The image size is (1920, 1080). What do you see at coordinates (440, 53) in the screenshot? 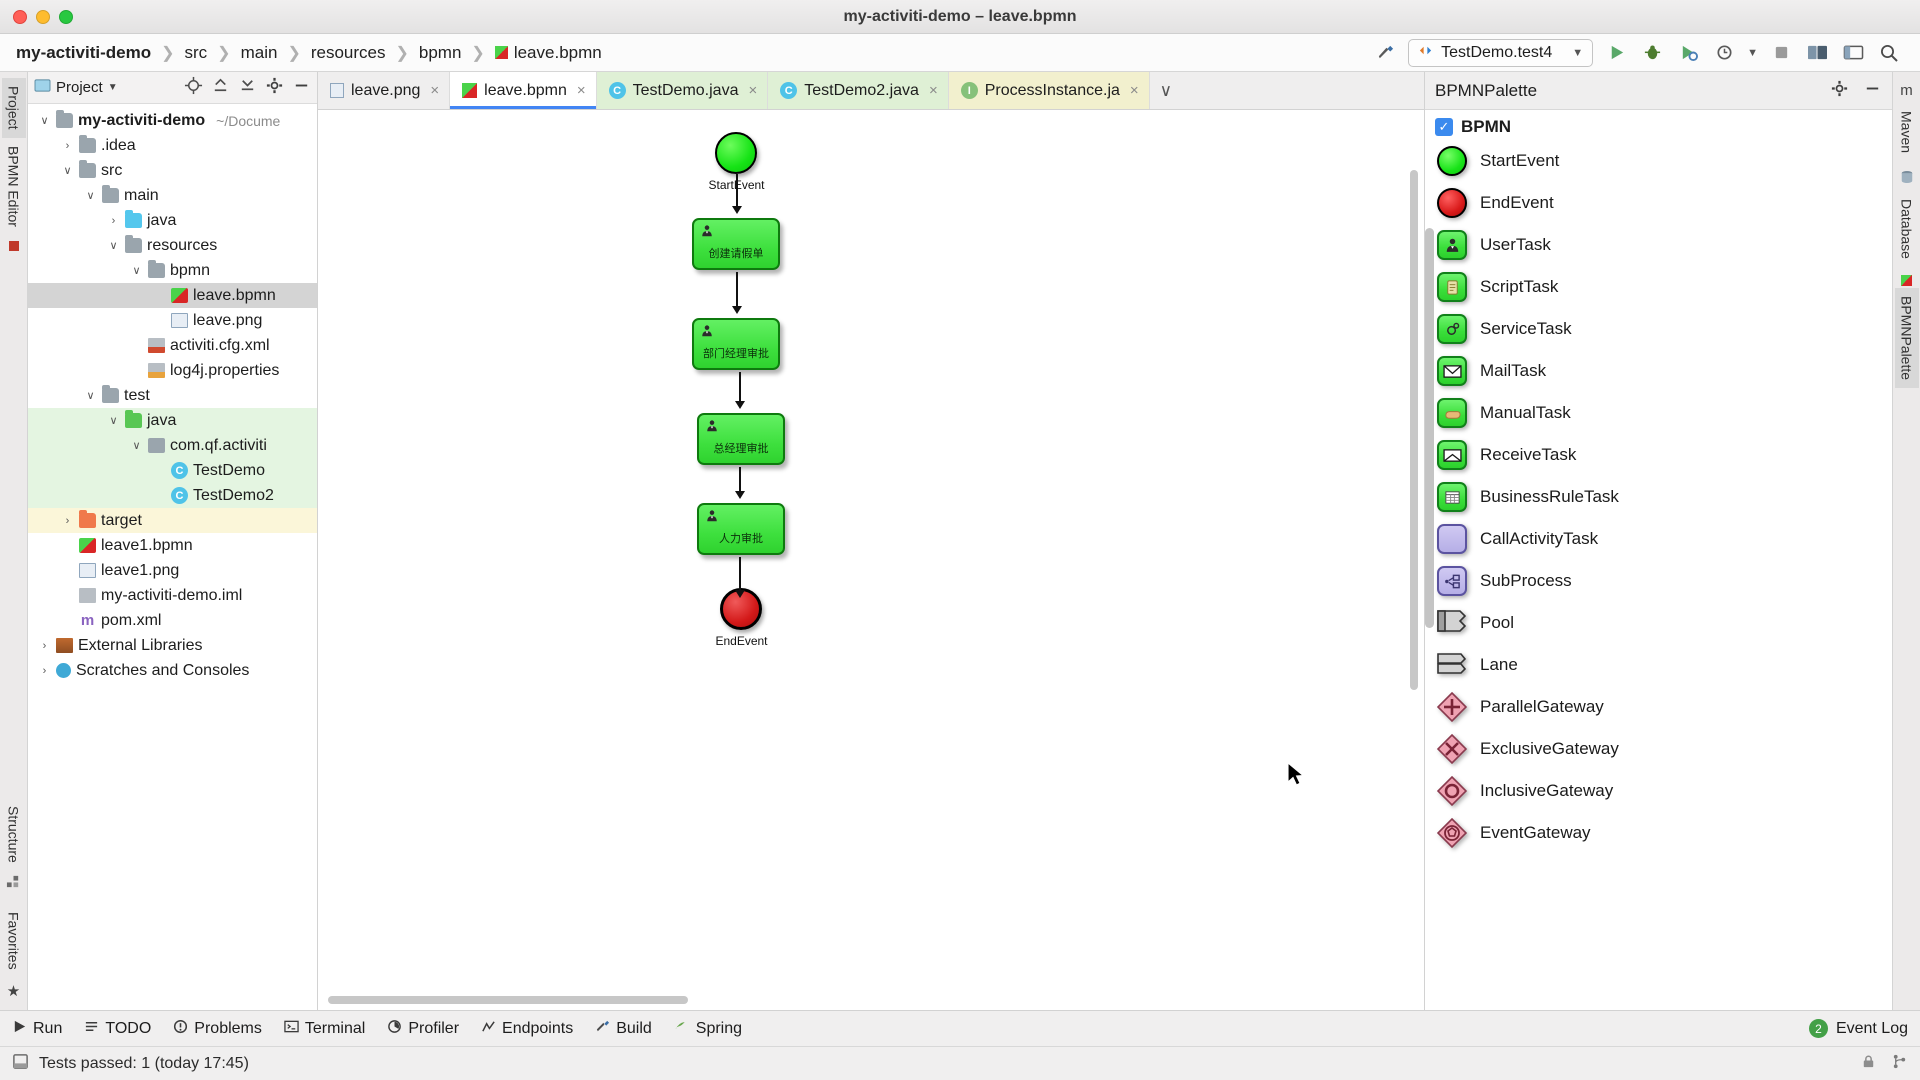
I see `breadcrumb-item-bpmn: bpmn` at bounding box center [440, 53].